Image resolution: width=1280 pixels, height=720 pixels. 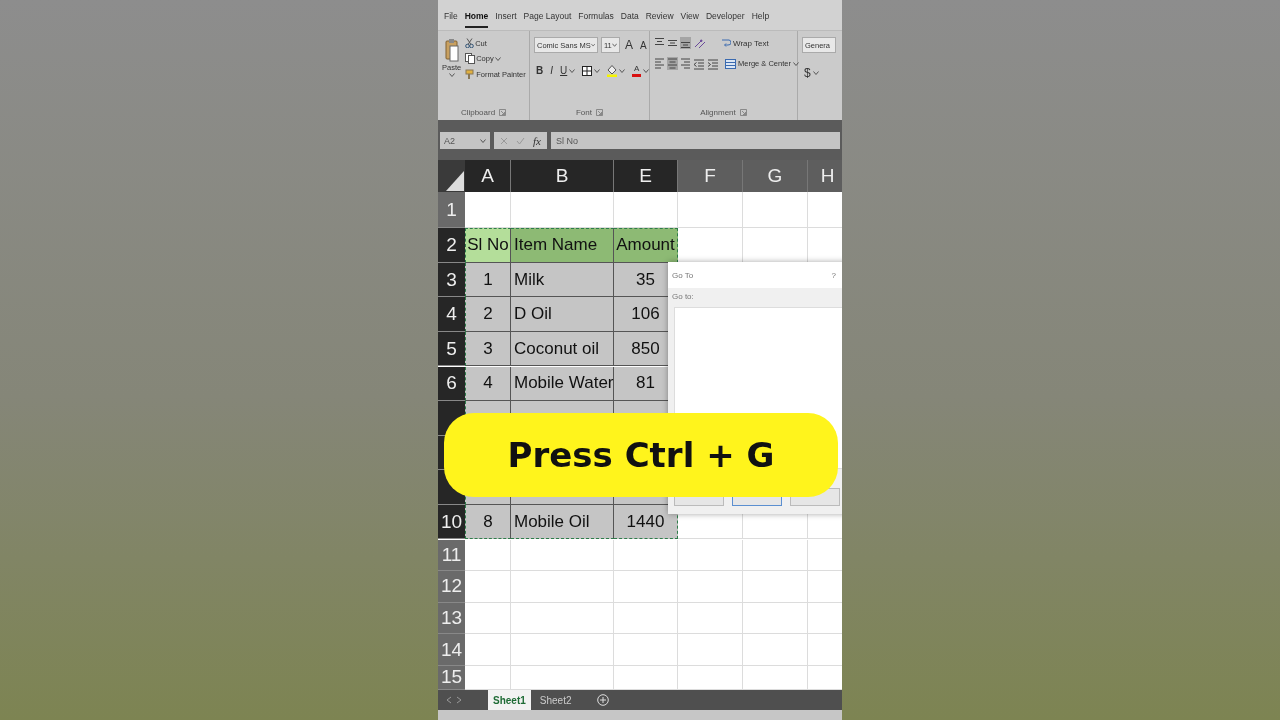 I want to click on ribbon-tab: Formulas, so click(x=596, y=19).